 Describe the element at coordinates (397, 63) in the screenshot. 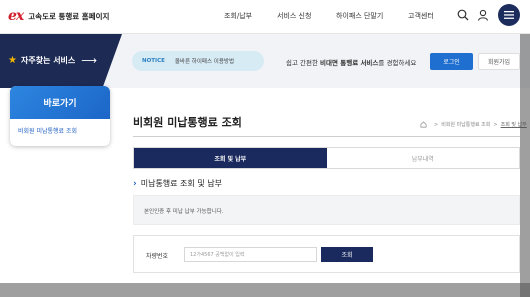

I see `promo-suffix: 를 경험하세요` at that location.